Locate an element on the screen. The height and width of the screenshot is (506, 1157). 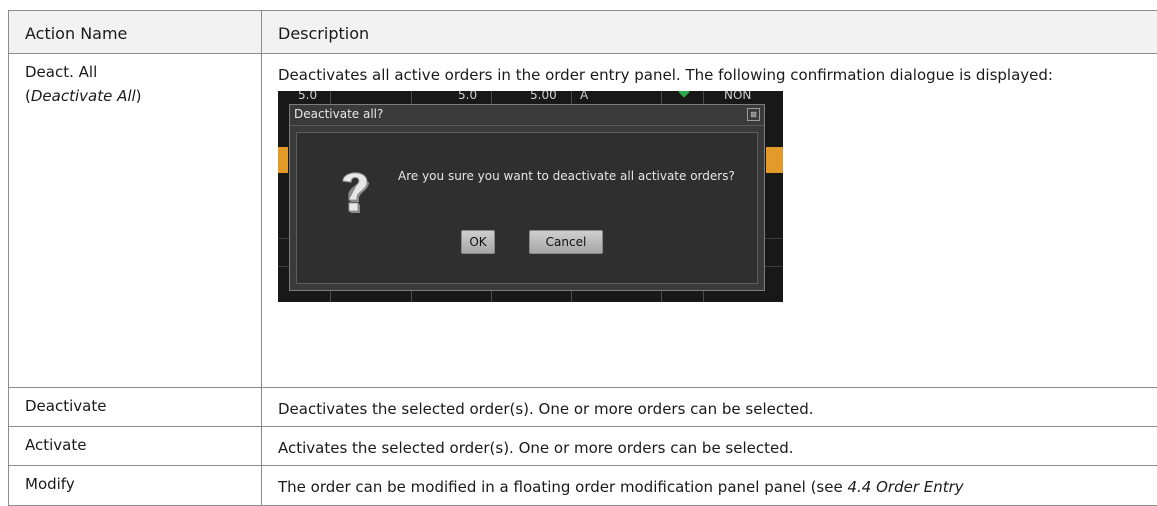
header-action-name: Action Name is located at coordinates (135, 32).